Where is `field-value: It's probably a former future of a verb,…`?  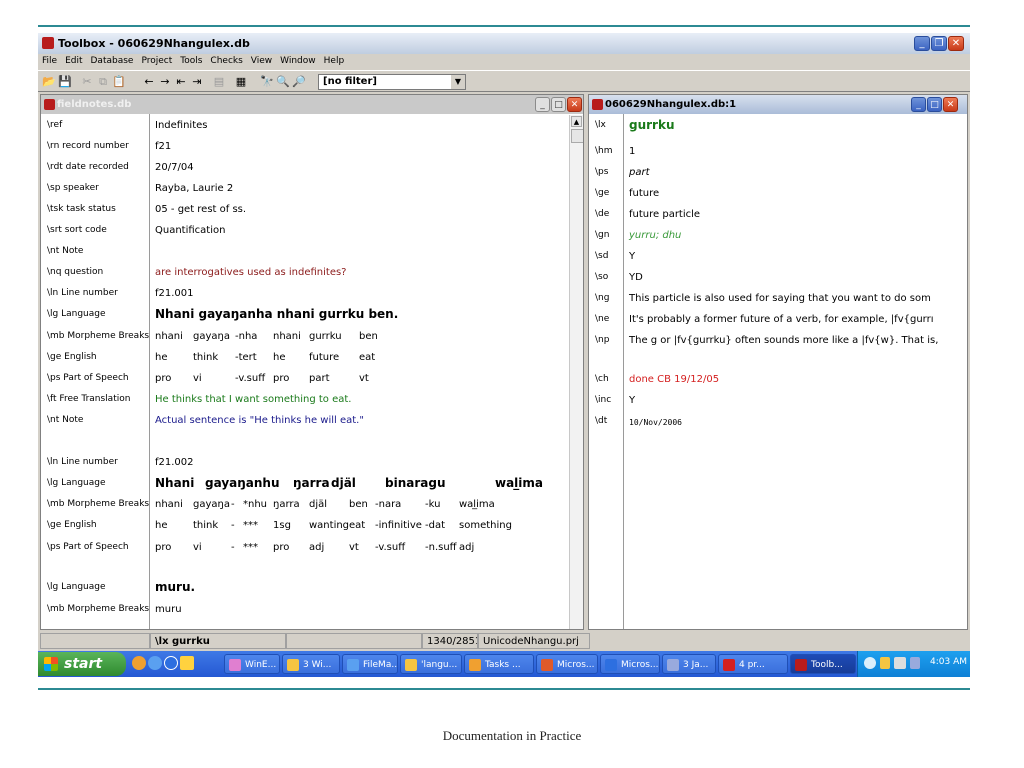
field-value: It's probably a former future of a verb,… is located at coordinates (781, 319).